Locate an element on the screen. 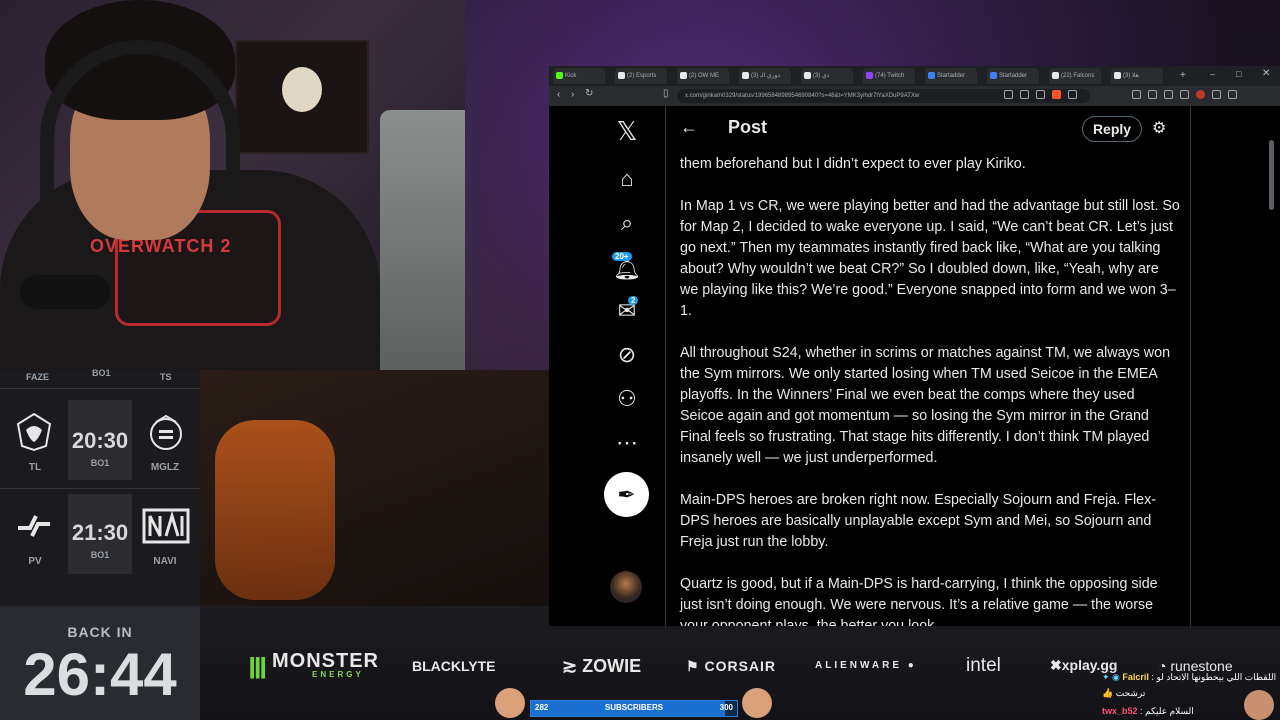 Image resolution: width=1280 pixels, height=720 pixels. more-icon: ⋯ is located at coordinates (627, 443).